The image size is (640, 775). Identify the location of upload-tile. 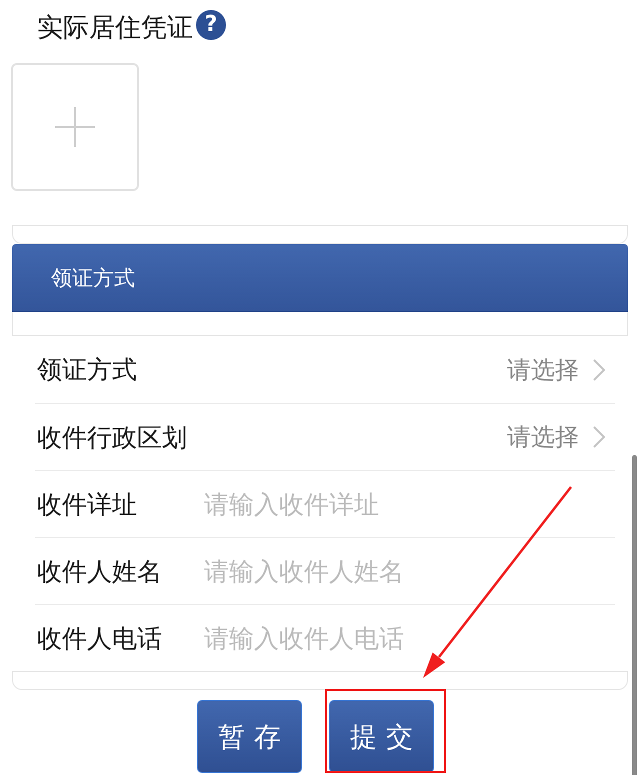
(75, 127).